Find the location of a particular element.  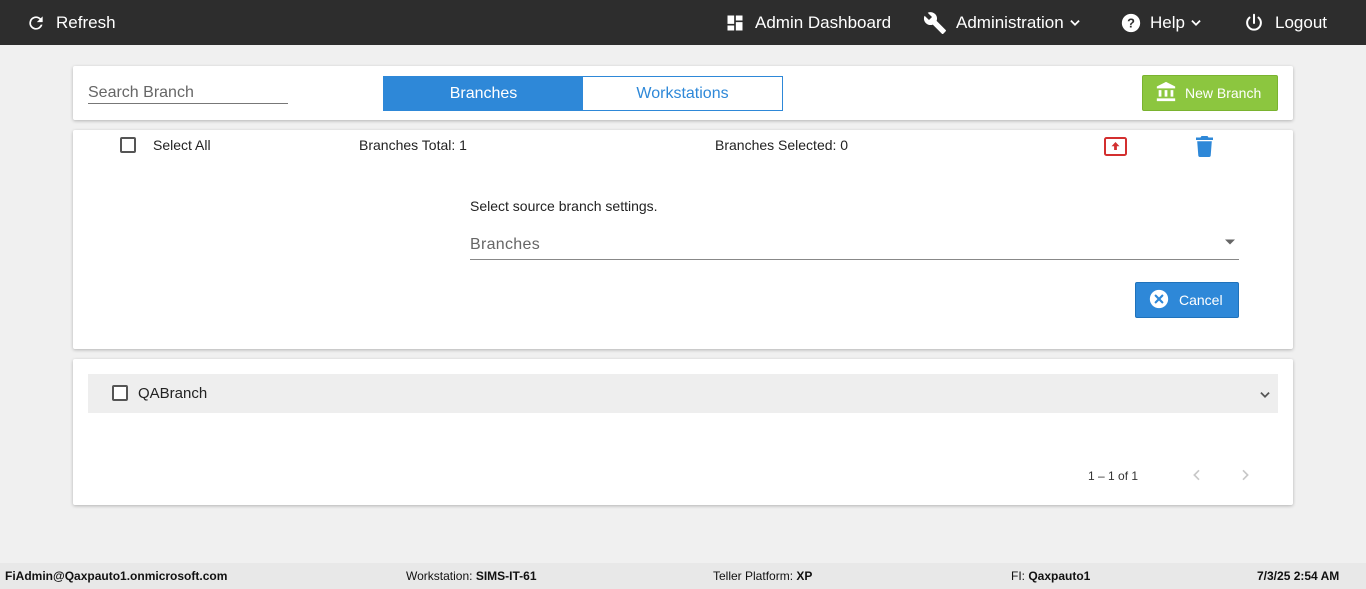

bank-icon is located at coordinates (1160, 93).